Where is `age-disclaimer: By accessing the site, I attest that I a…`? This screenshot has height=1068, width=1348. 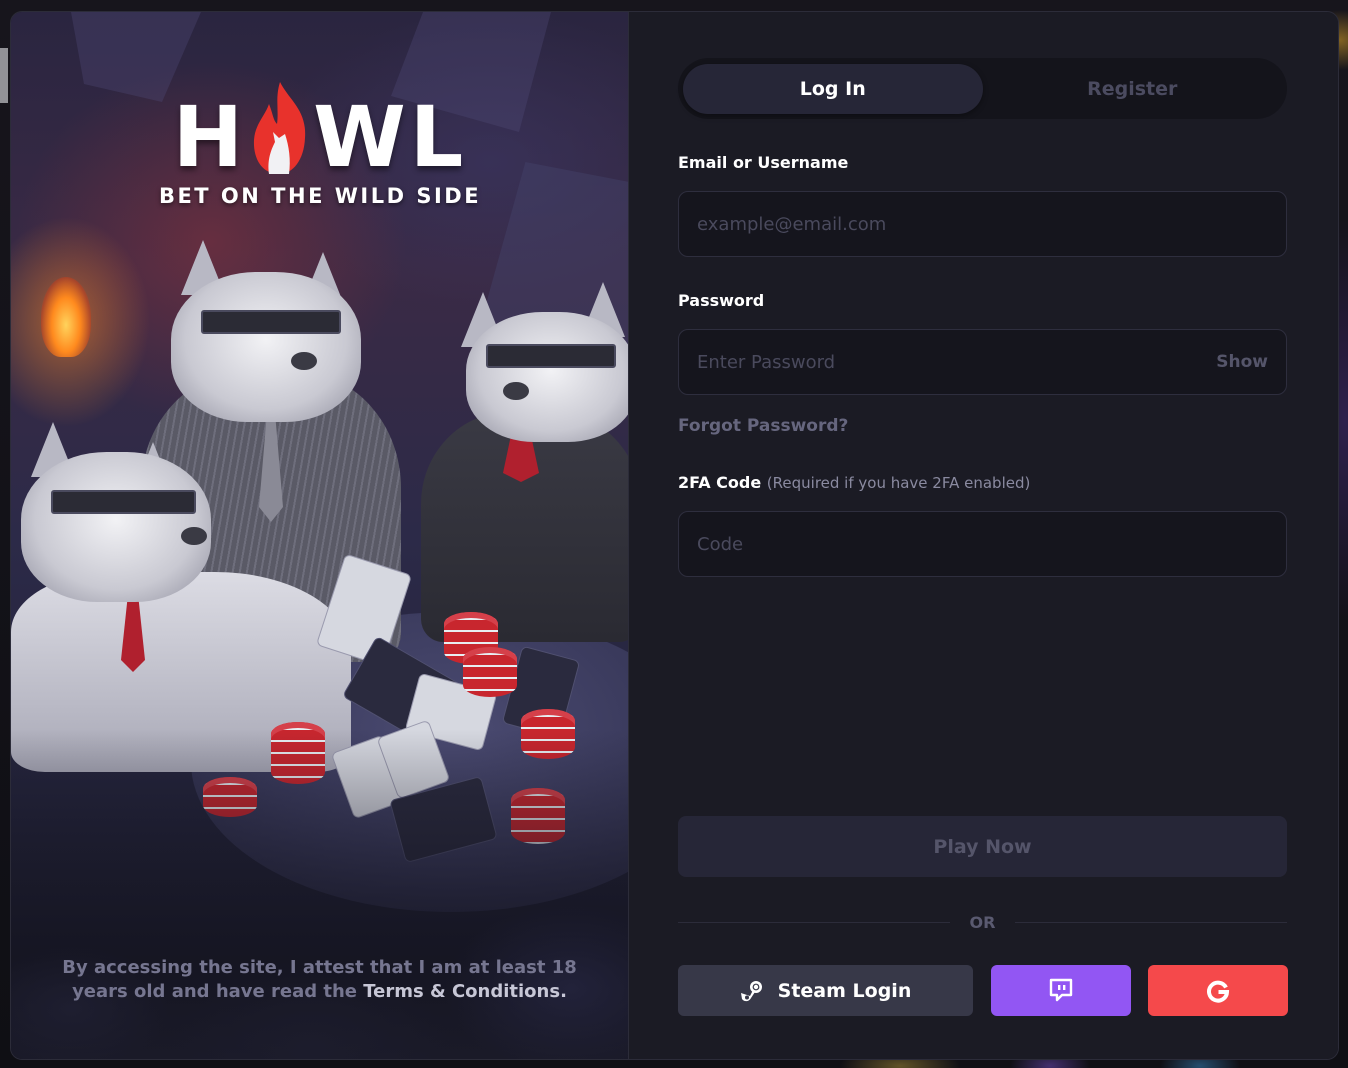 age-disclaimer: By accessing the site, I attest that I a… is located at coordinates (319, 980).